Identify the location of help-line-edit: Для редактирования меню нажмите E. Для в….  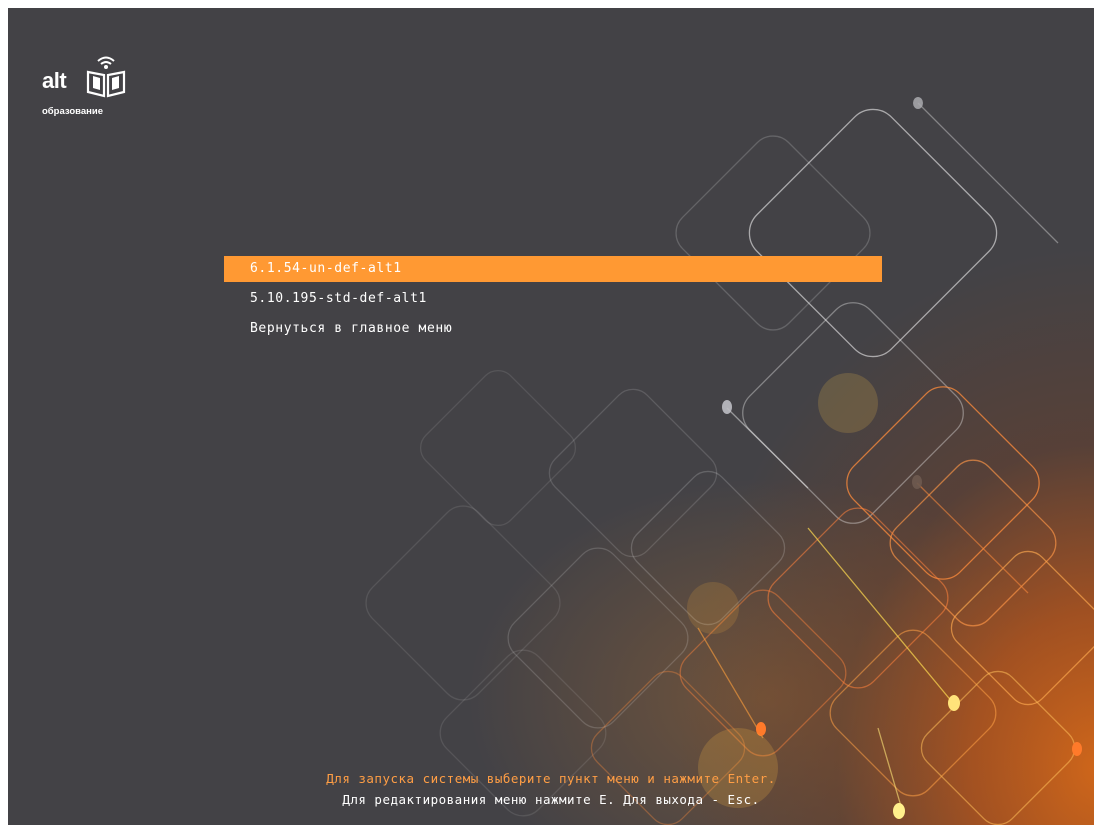
(551, 799).